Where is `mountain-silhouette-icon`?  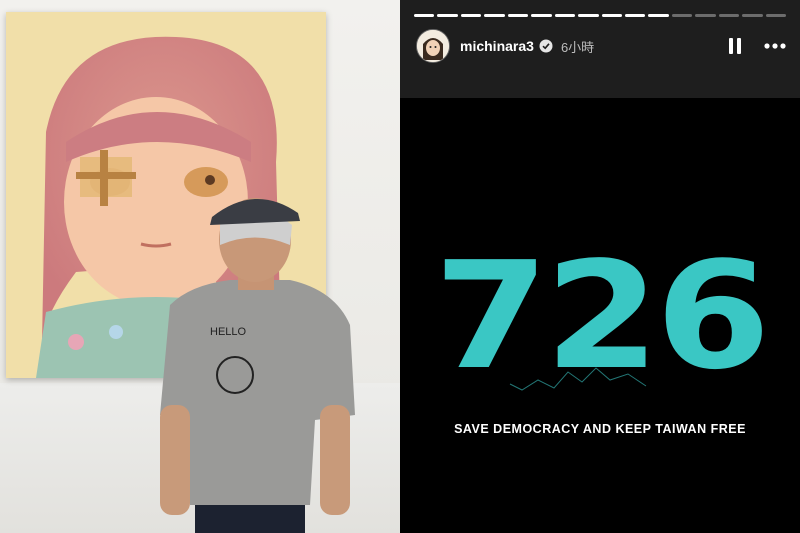
mountain-silhouette-icon is located at coordinates (600, 390).